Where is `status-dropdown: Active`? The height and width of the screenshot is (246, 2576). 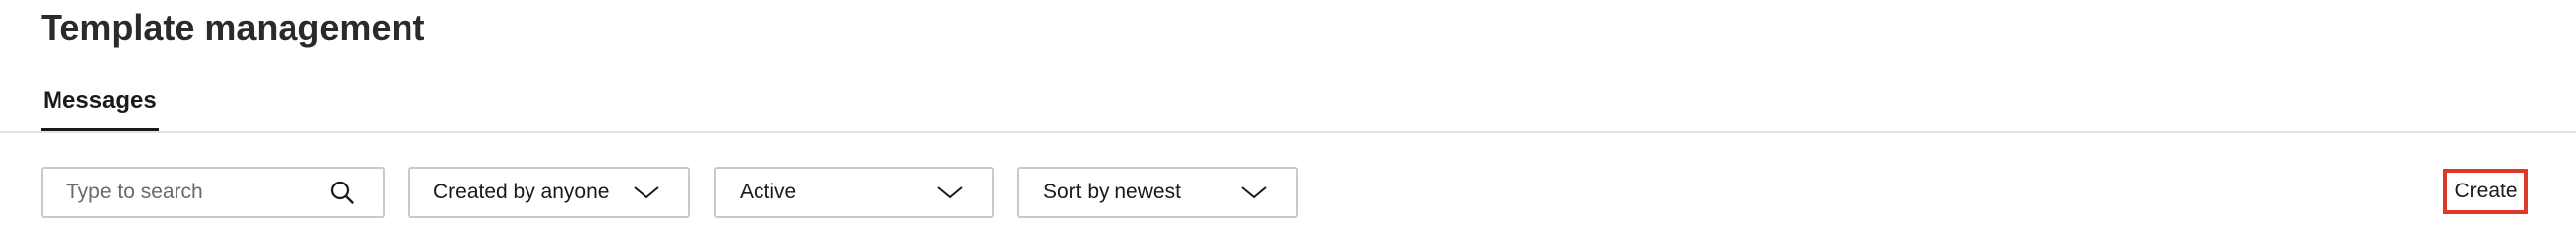 status-dropdown: Active is located at coordinates (854, 192).